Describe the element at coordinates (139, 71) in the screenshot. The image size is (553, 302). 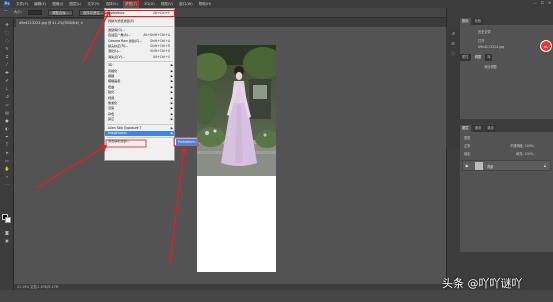
I see `filter-menu-item: 风格化 ▶` at that location.